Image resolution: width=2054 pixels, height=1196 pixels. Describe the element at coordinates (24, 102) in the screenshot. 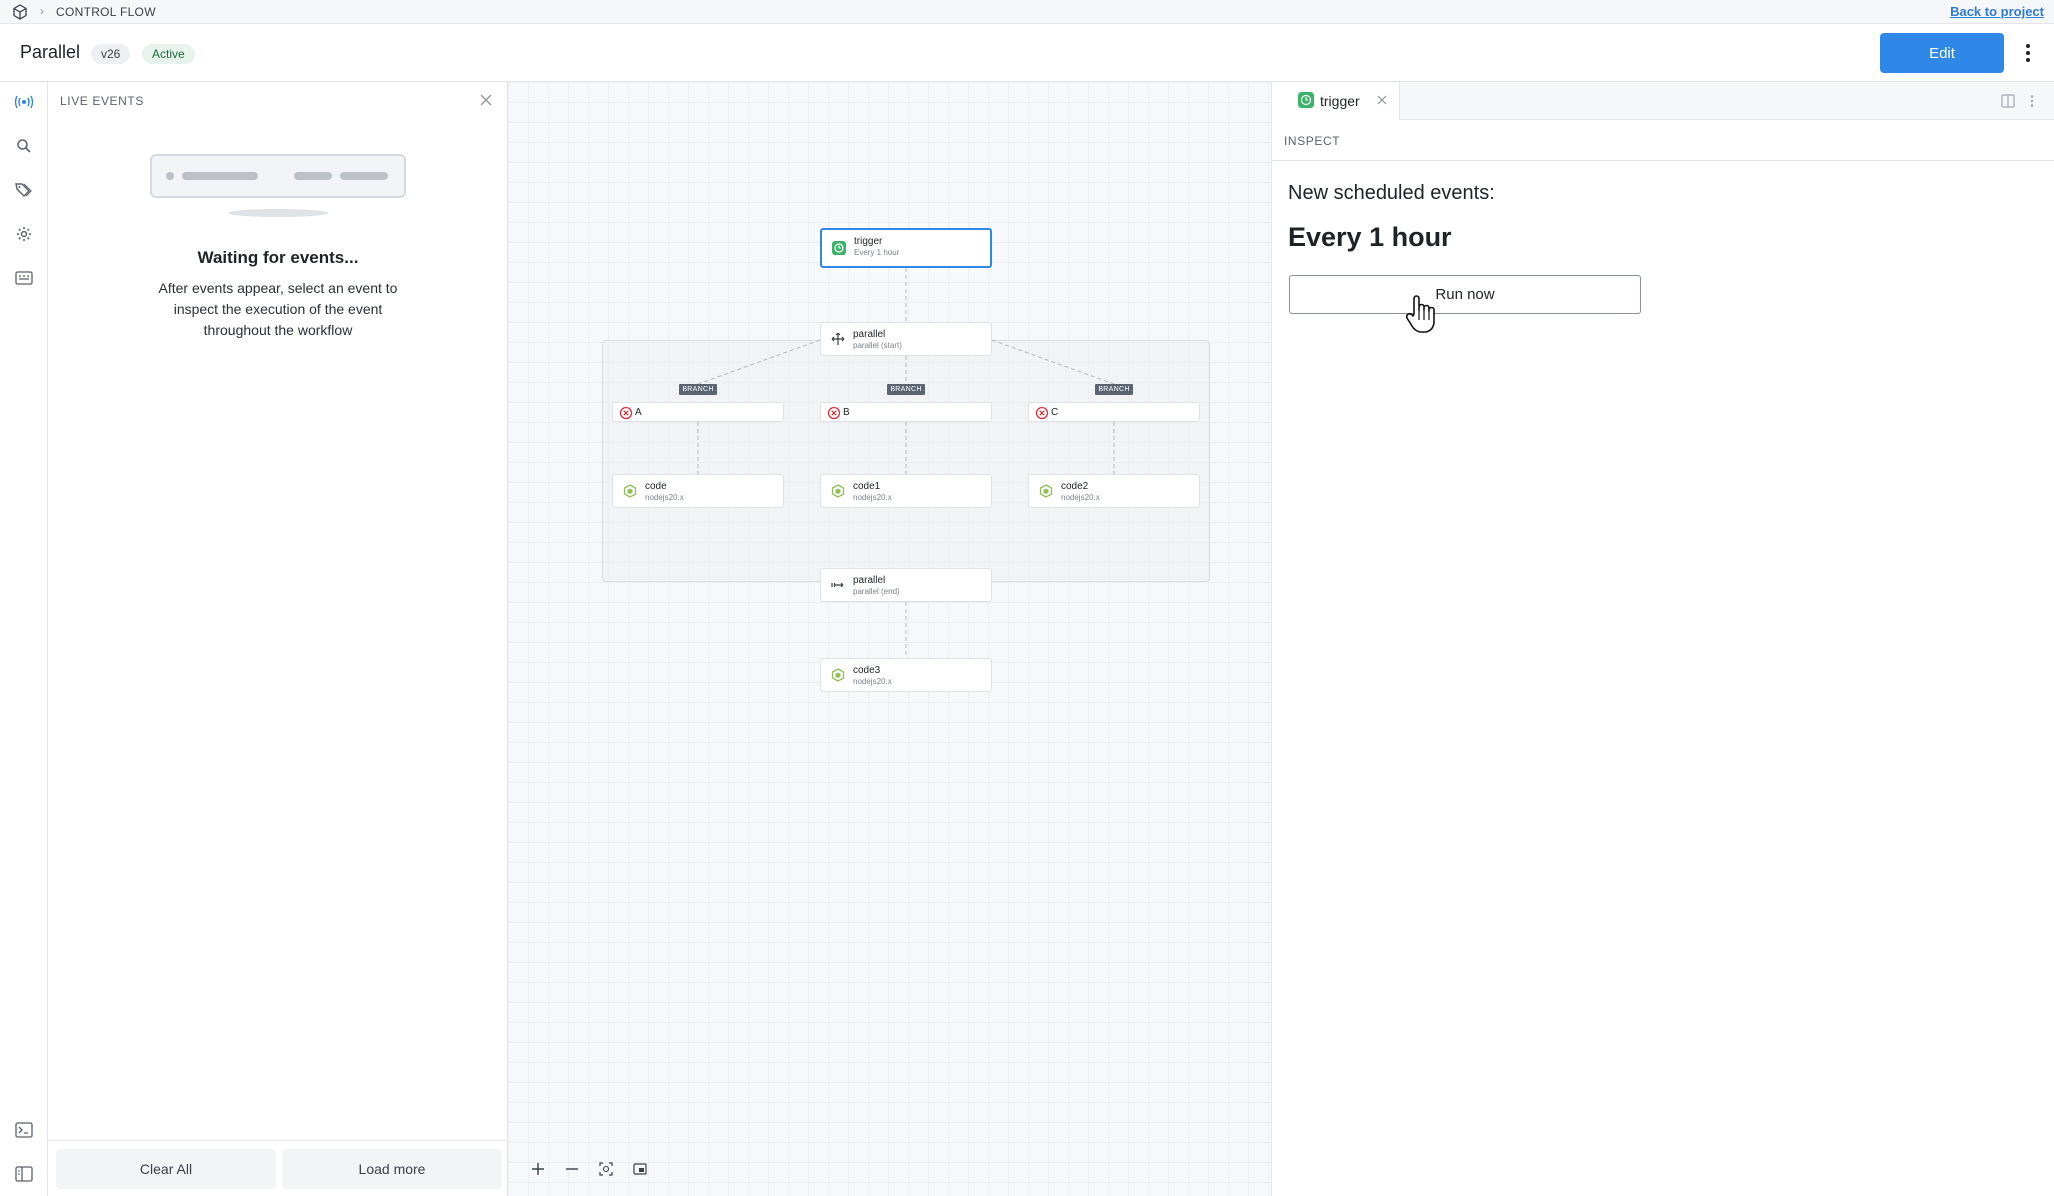

I see `live-events-icon` at that location.